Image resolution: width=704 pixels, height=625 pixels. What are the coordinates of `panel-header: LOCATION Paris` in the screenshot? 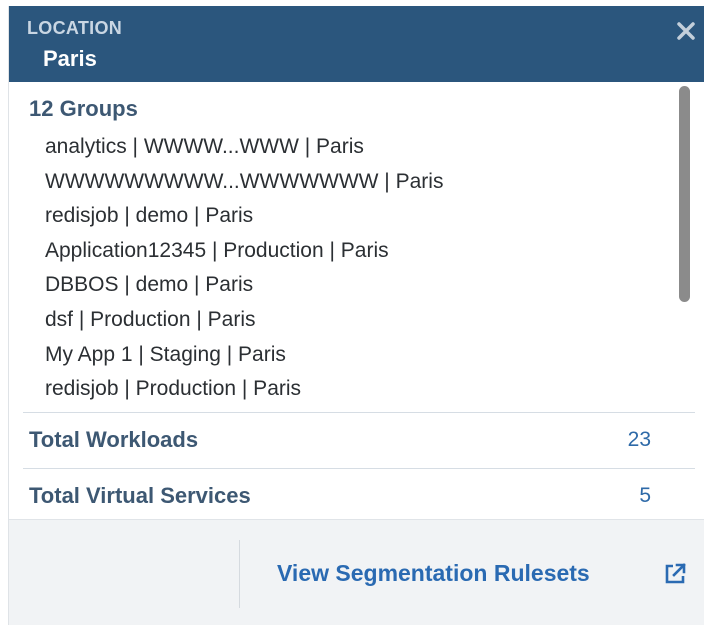 It's located at (356, 44).